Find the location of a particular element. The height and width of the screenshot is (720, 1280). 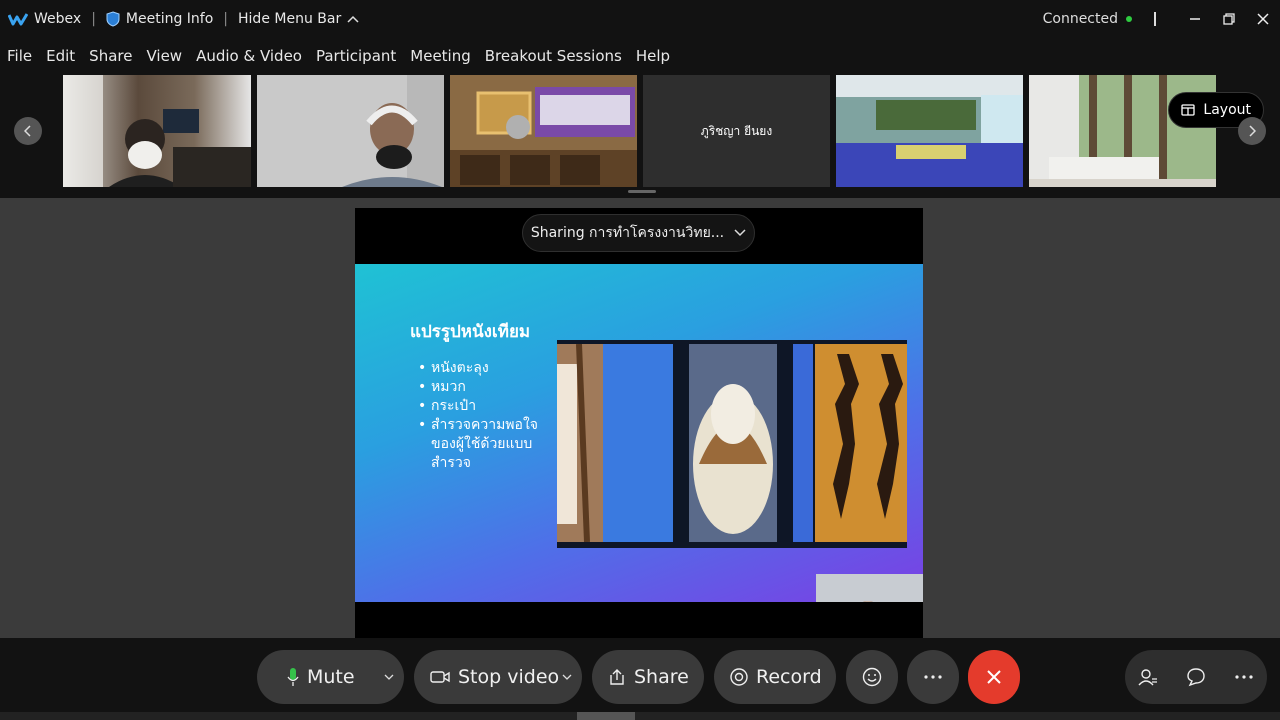

layout-label: Layout is located at coordinates (1227, 110).